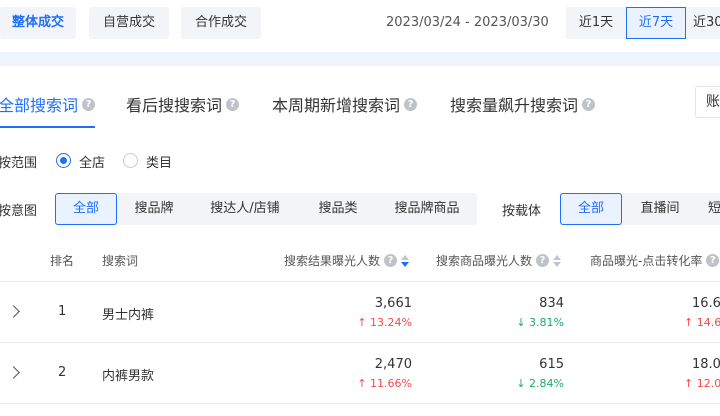 The height and width of the screenshot is (416, 720). I want to click on result-exposure-value: 3,661, so click(393, 303).